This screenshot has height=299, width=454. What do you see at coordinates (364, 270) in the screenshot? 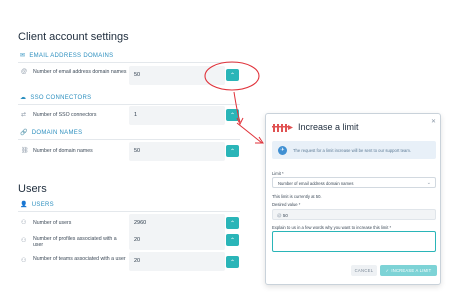
I see `cancel-button: CANCEL` at bounding box center [364, 270].